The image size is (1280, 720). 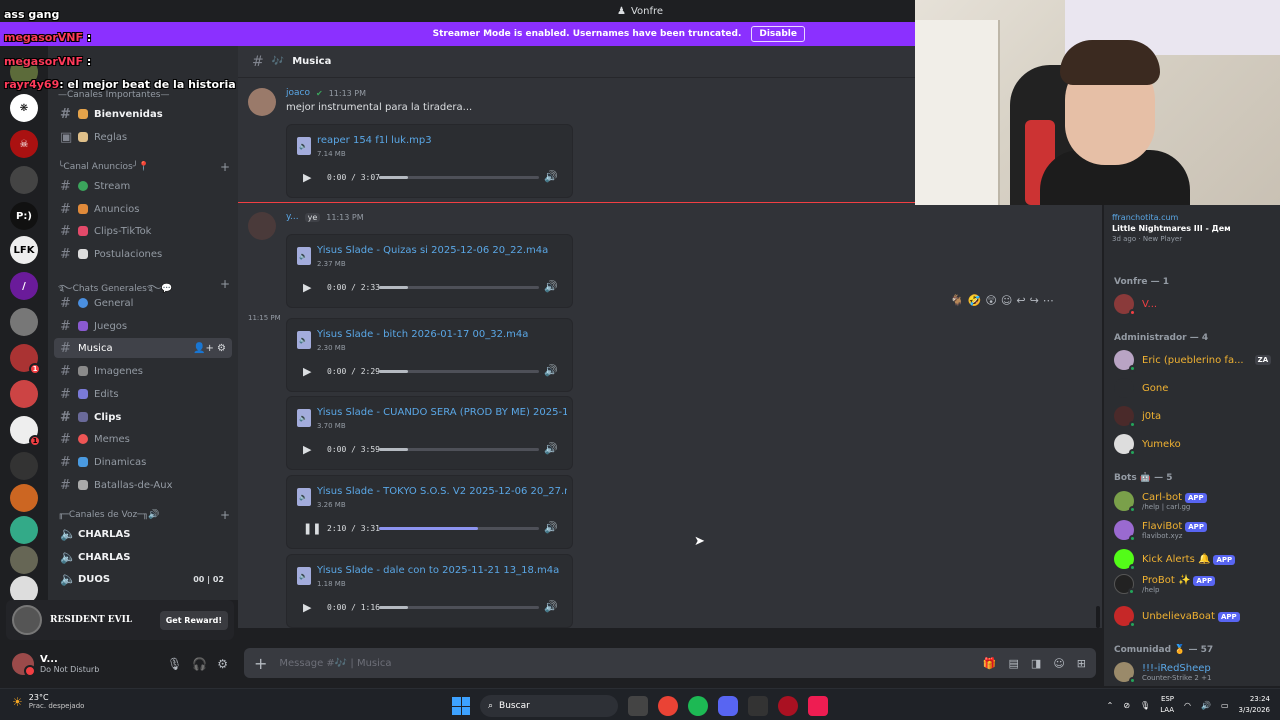 What do you see at coordinates (788, 706) in the screenshot?
I see `app-icon` at bounding box center [788, 706].